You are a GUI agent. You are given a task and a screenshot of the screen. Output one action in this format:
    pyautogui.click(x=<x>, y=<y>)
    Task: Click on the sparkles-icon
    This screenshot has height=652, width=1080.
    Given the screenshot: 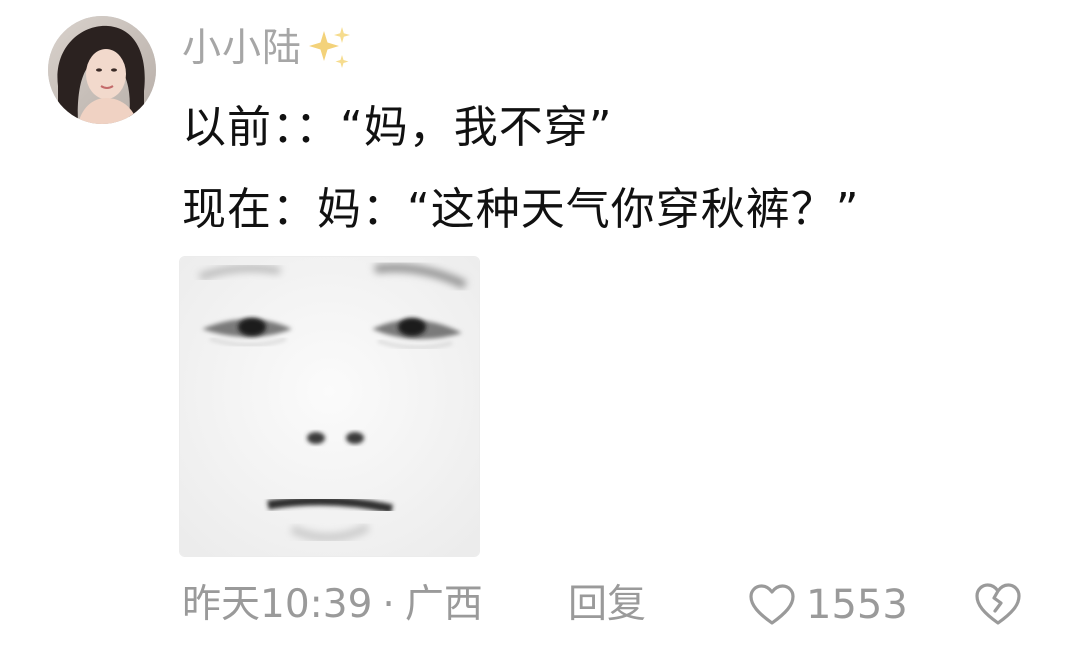 What is the action you would take?
    pyautogui.click(x=330, y=47)
    